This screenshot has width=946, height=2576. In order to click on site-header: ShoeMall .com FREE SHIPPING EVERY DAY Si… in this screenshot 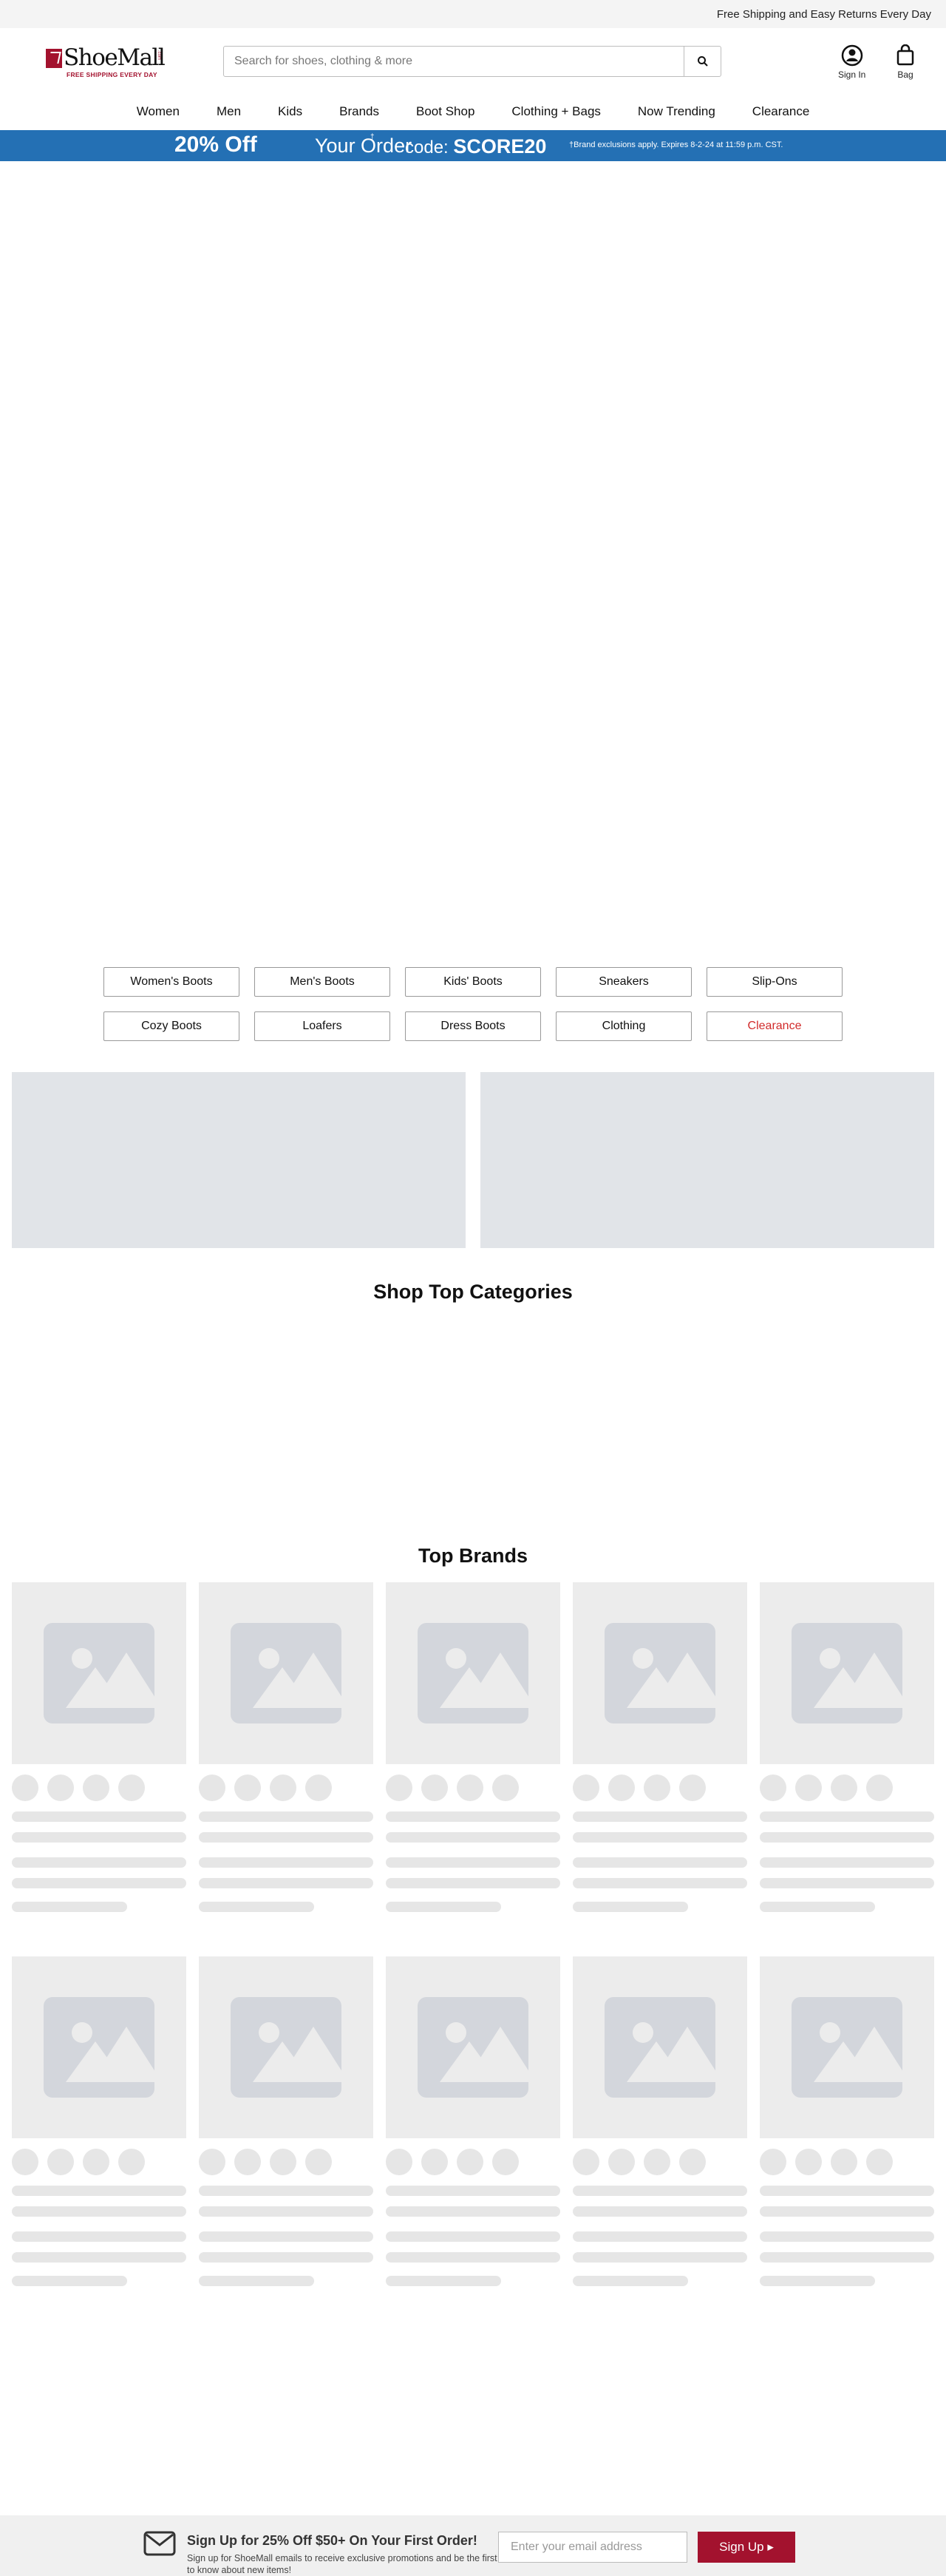, I will do `click(473, 60)`.